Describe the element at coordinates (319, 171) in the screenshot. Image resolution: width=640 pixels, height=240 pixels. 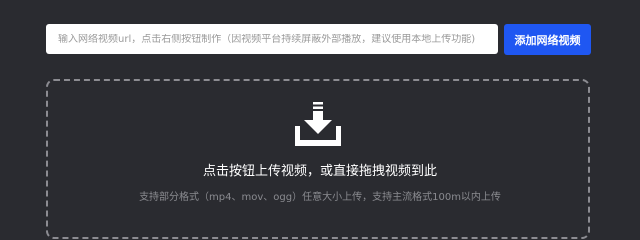
I see `drop-zone-title: 点击按钮上传视频，或直接拖拽视频到此` at that location.